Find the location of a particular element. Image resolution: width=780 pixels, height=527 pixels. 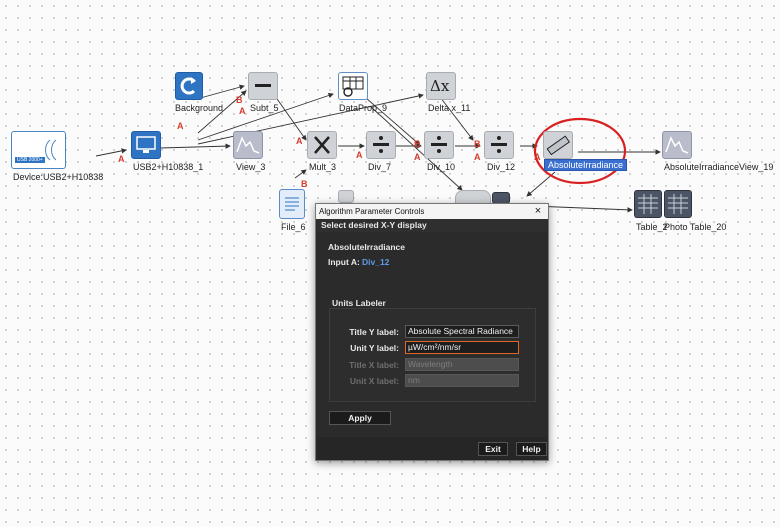

unit-x-label: Unit X label: is located at coordinates (374, 381).